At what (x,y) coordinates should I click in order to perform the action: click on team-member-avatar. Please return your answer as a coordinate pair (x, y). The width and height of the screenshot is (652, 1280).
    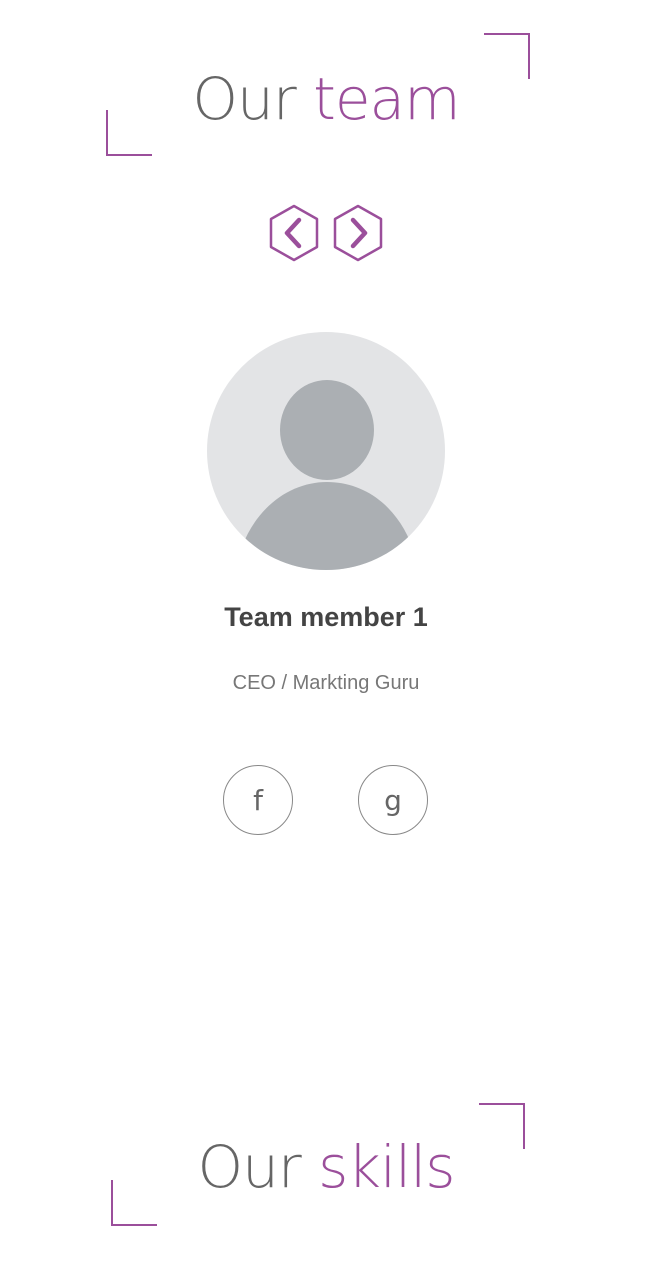
    Looking at the image, I should click on (326, 451).